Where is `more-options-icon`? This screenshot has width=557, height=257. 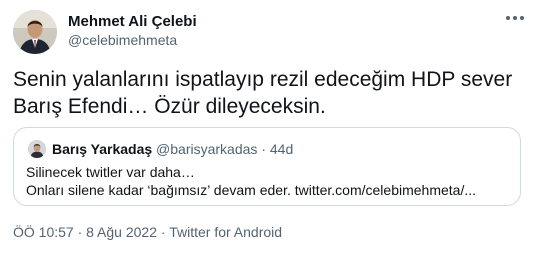
more-options-icon is located at coordinates (515, 18).